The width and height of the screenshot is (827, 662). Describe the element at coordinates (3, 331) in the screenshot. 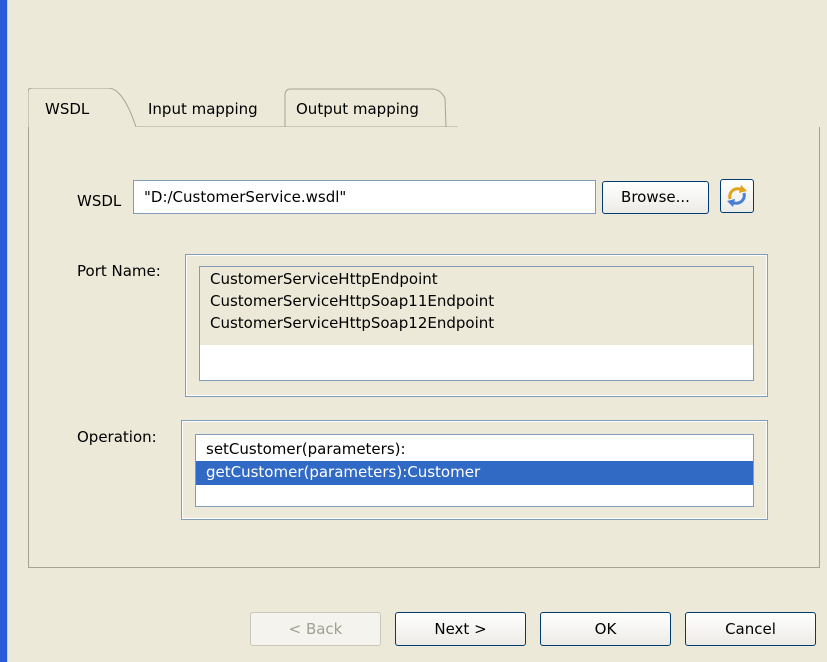

I see `window-left-border` at that location.